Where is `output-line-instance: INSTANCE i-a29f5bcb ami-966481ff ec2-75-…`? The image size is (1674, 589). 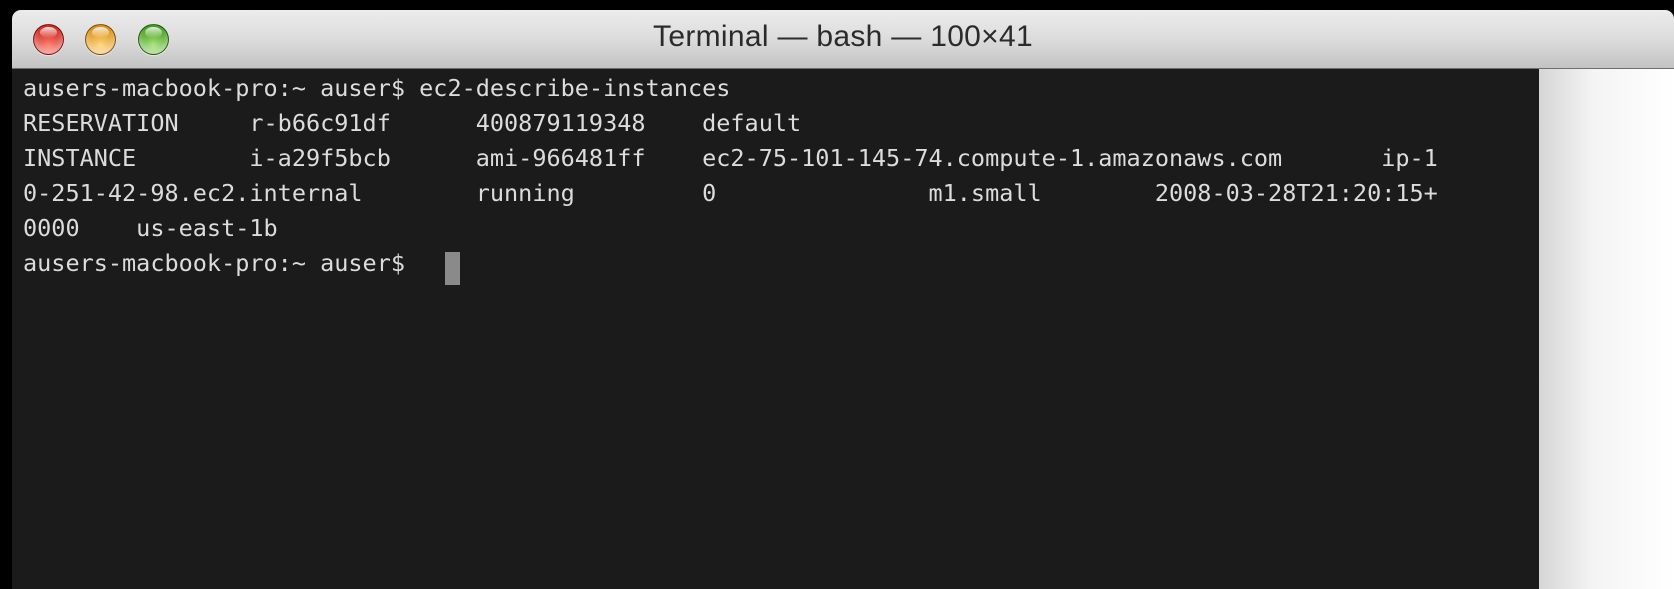
output-line-instance: INSTANCE i-a29f5bcb ami-966481ff ec2-75-… is located at coordinates (730, 158).